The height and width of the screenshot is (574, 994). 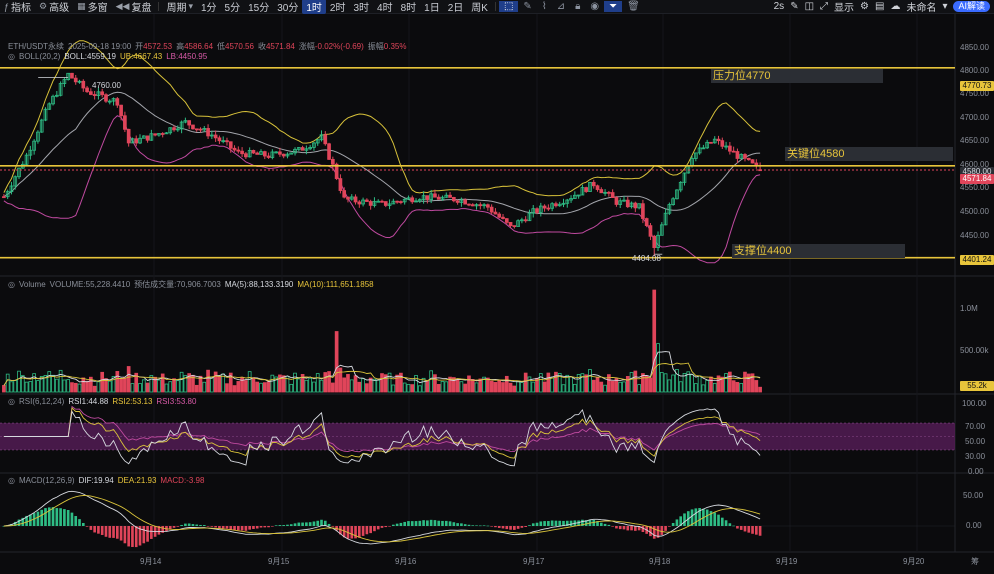 What do you see at coordinates (977, 260) in the screenshot?
I see `support-price-tag: 4401.24` at bounding box center [977, 260].